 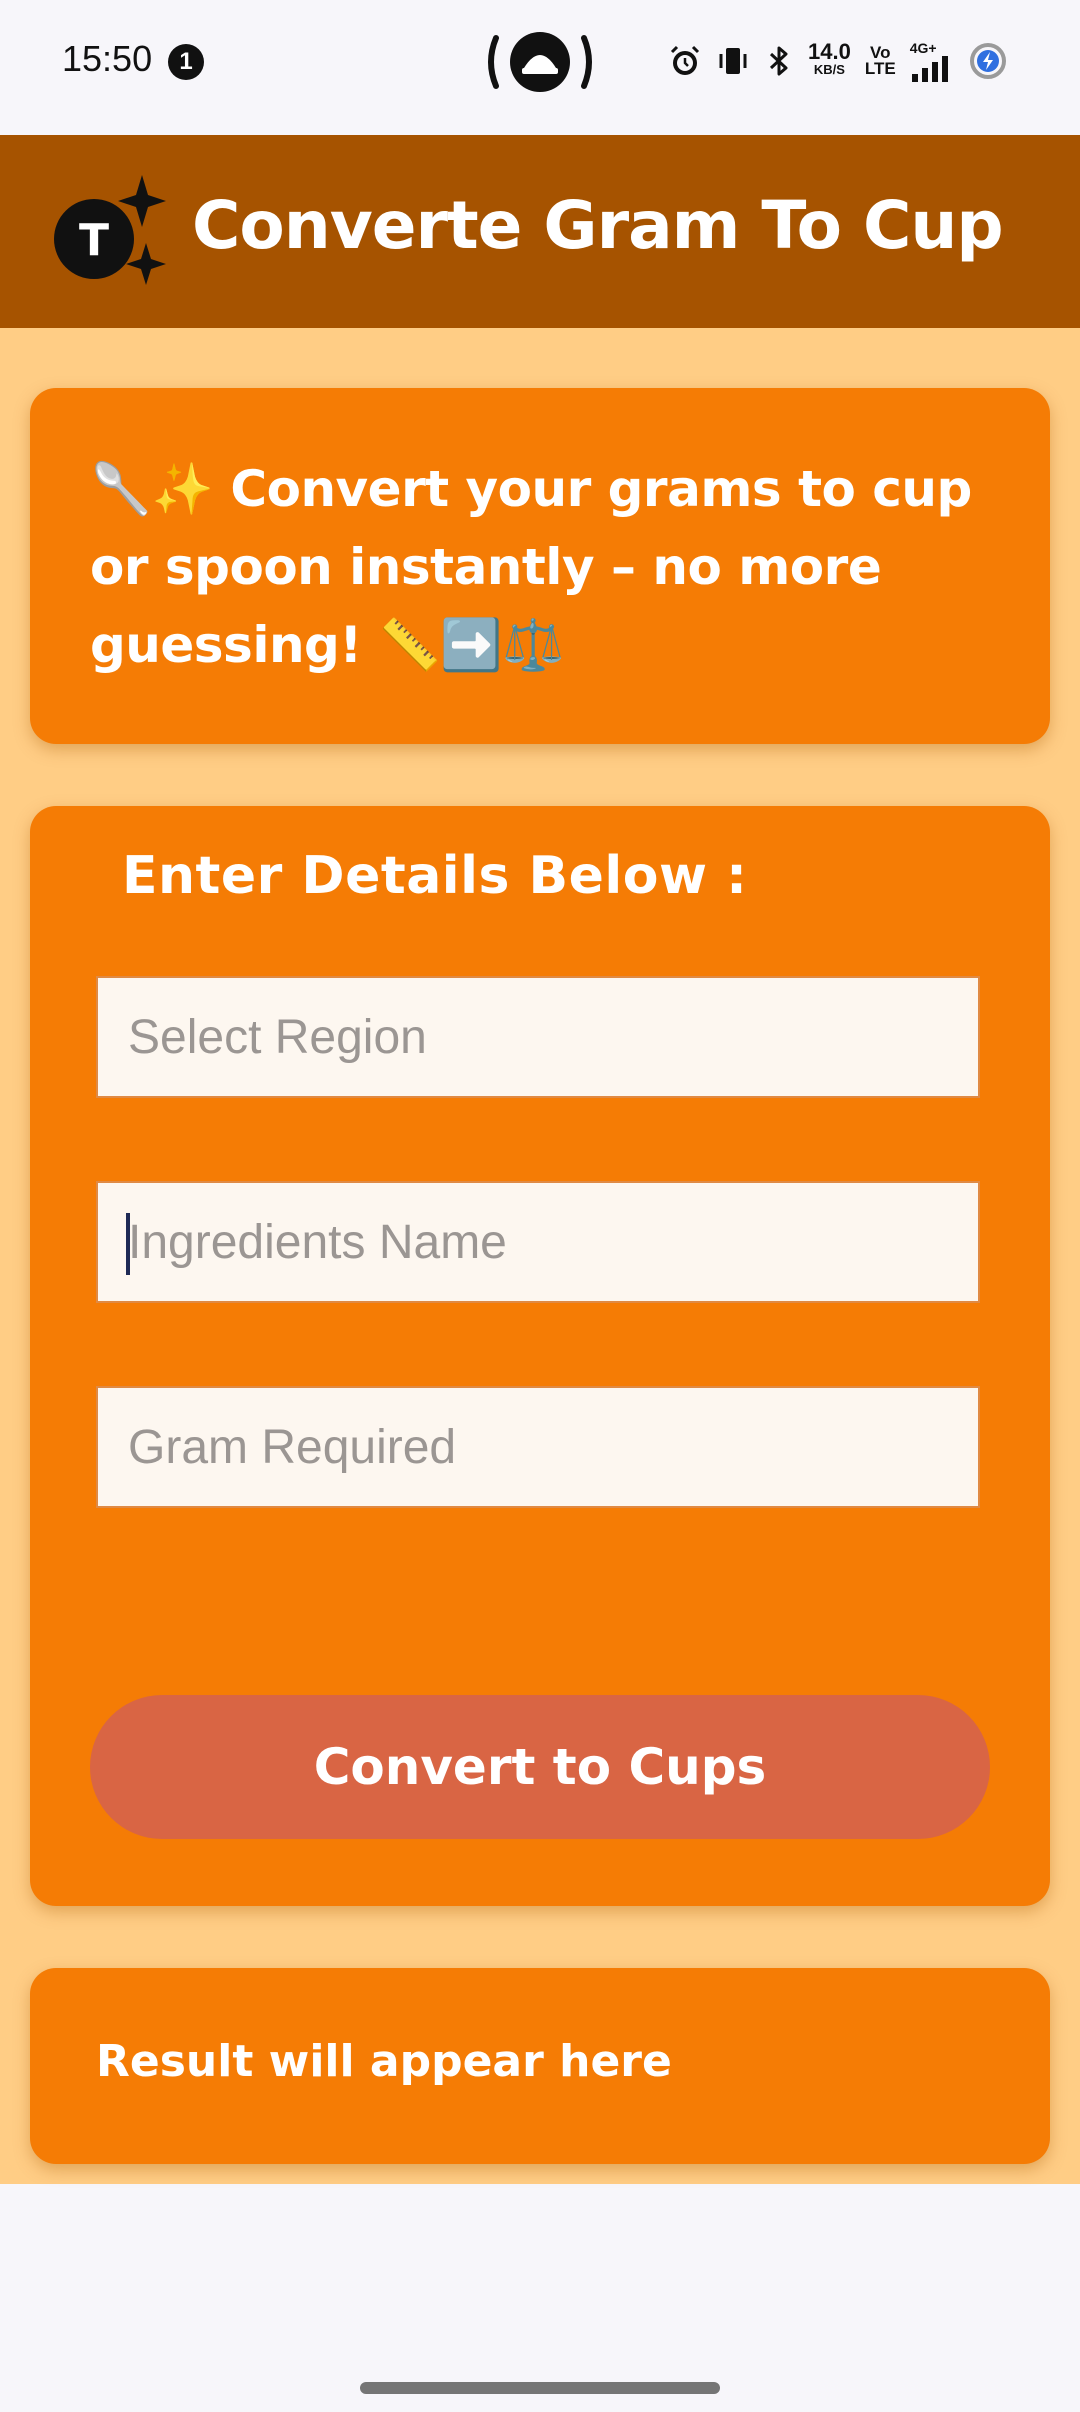 What do you see at coordinates (932, 61) in the screenshot?
I see `signal-icon: 4G+` at bounding box center [932, 61].